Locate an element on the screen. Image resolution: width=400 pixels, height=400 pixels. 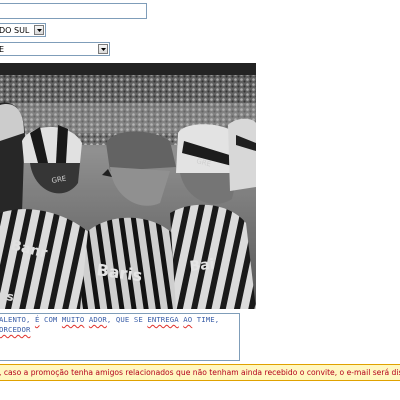
state-select-value: DO SUL is located at coordinates (15, 30).